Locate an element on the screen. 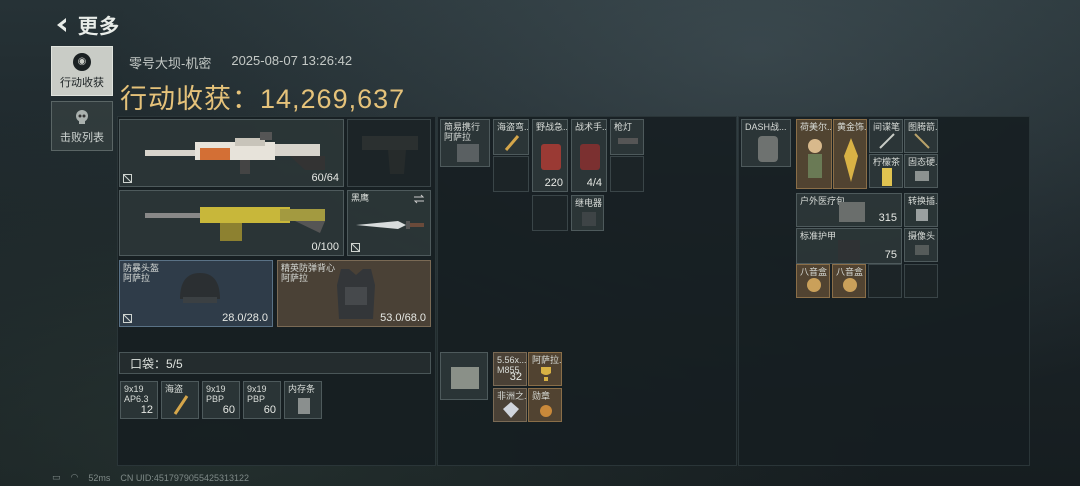 This screenshot has width=1080, height=486. rig-sub: 阿萨拉 is located at coordinates (458, 137).